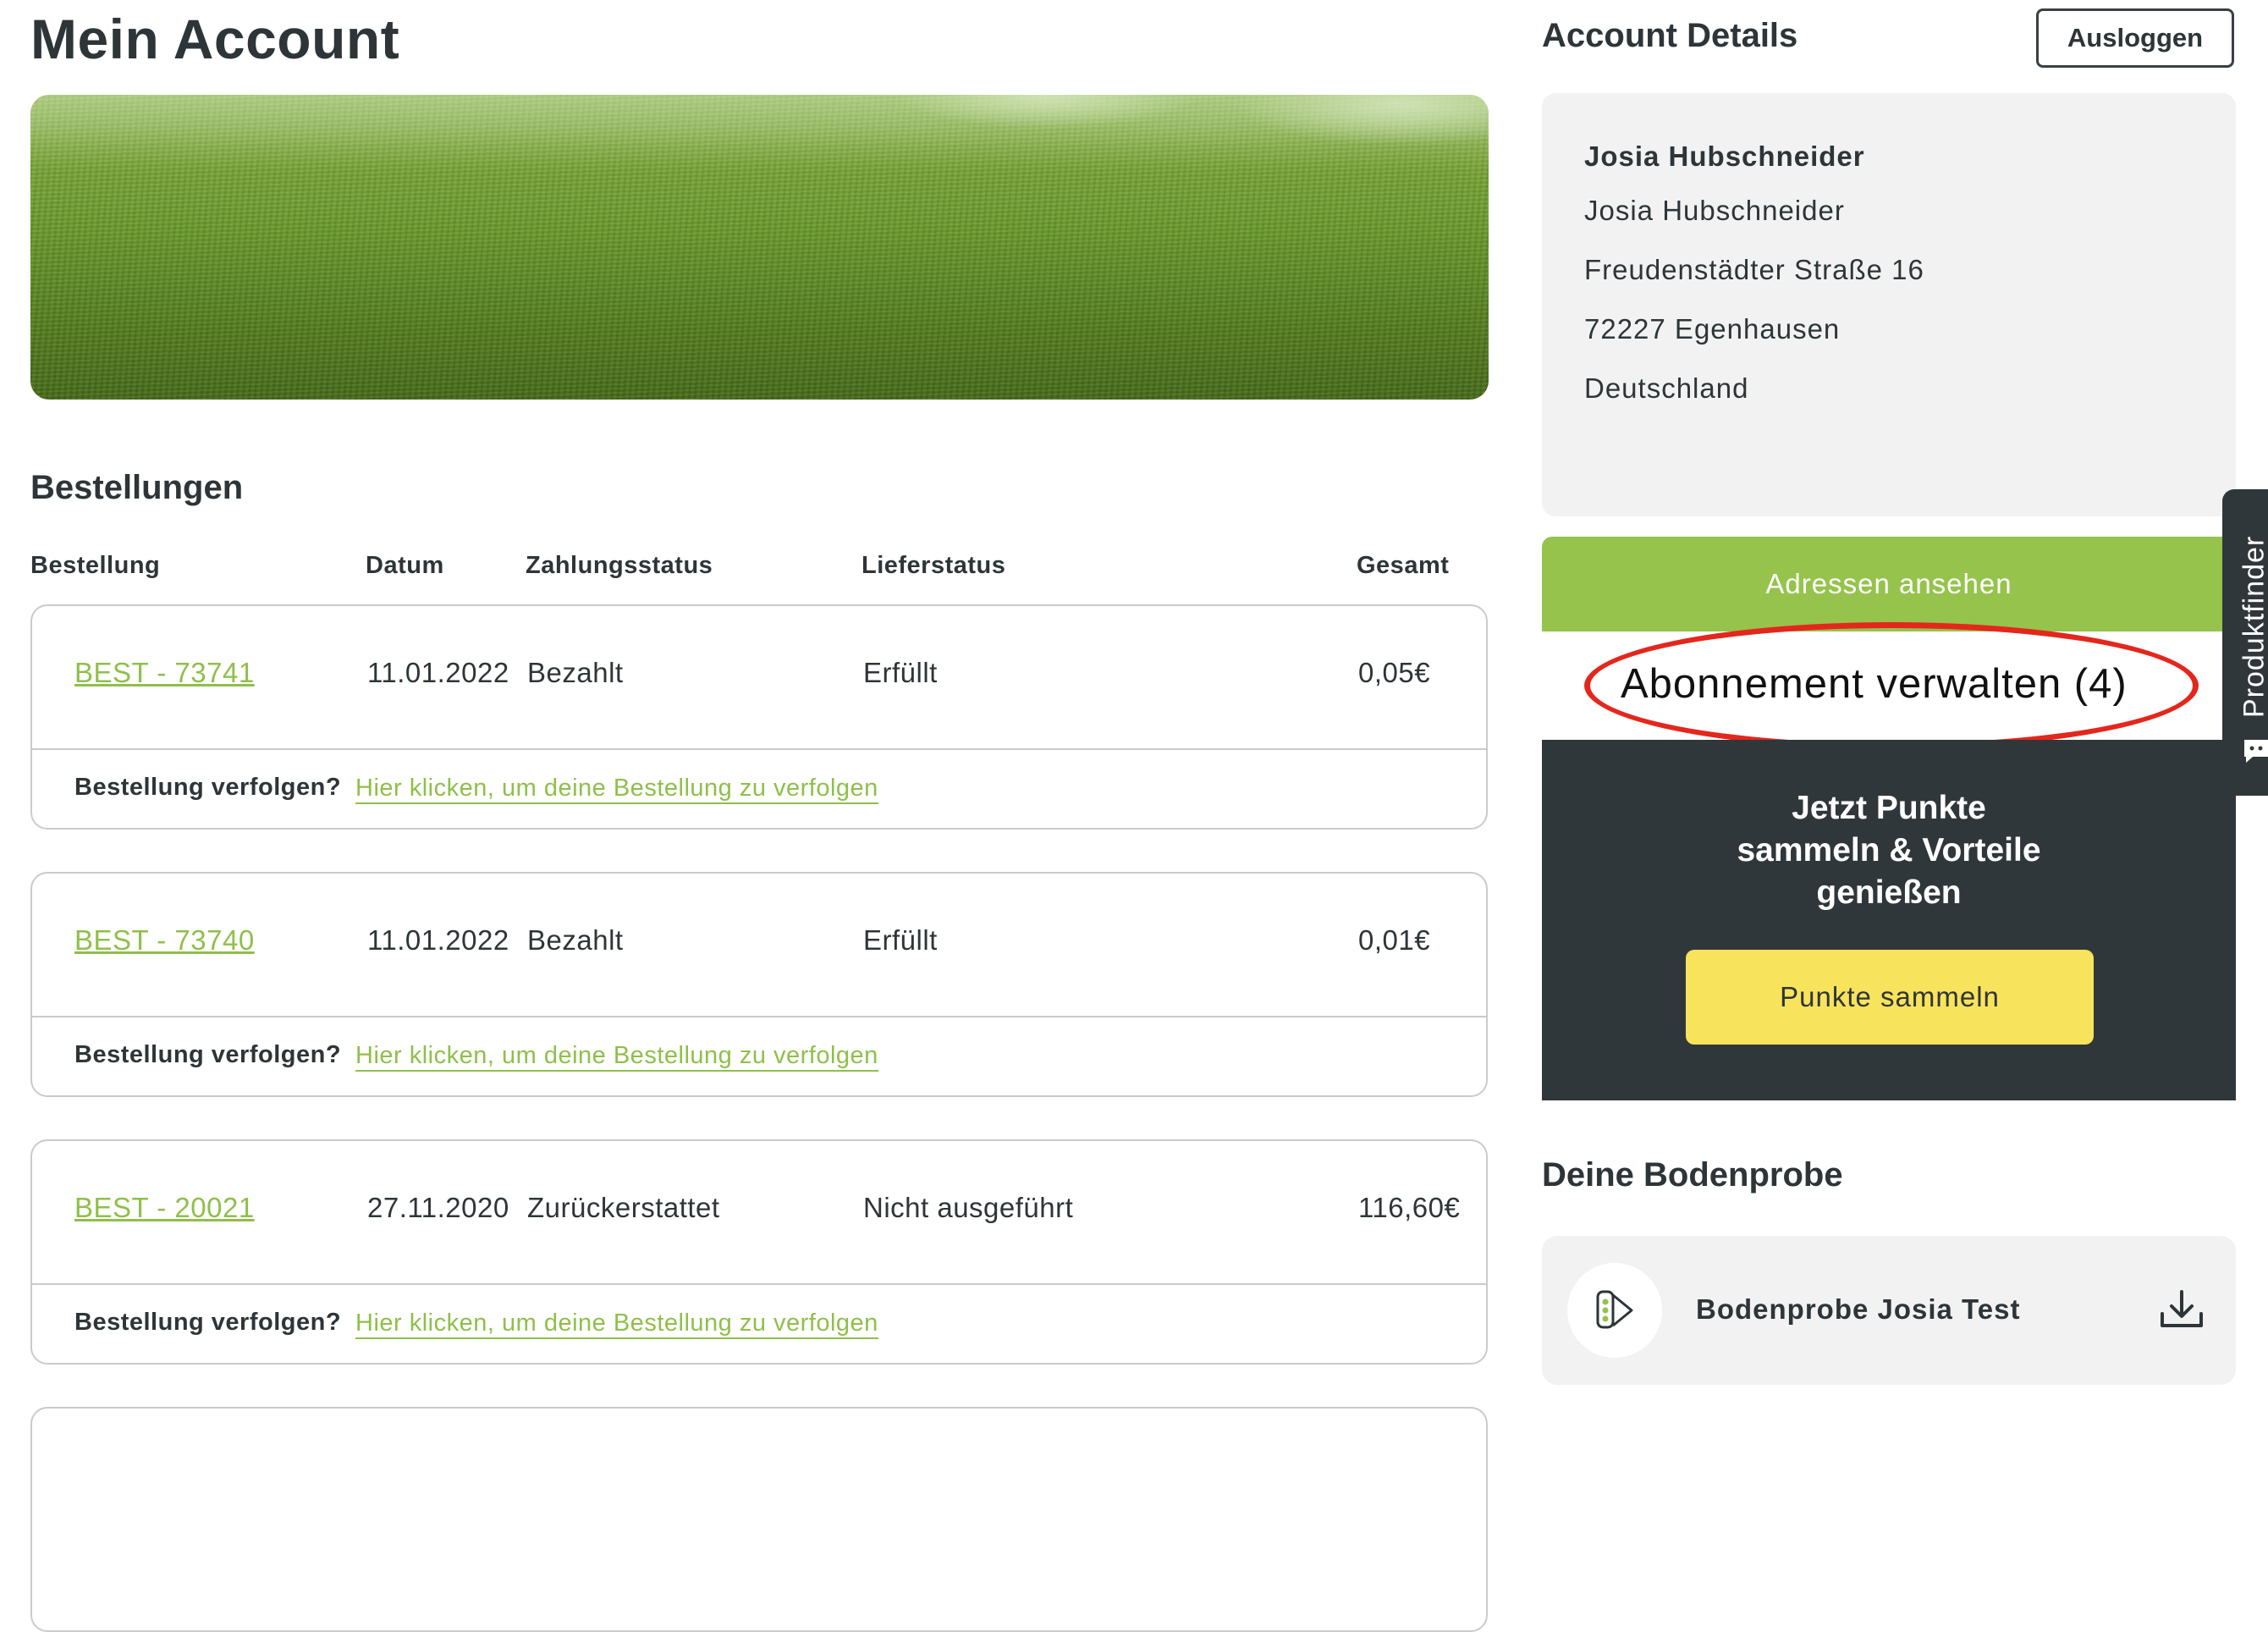 The height and width of the screenshot is (1632, 2268). I want to click on account-details-title: Account Details, so click(1670, 35).